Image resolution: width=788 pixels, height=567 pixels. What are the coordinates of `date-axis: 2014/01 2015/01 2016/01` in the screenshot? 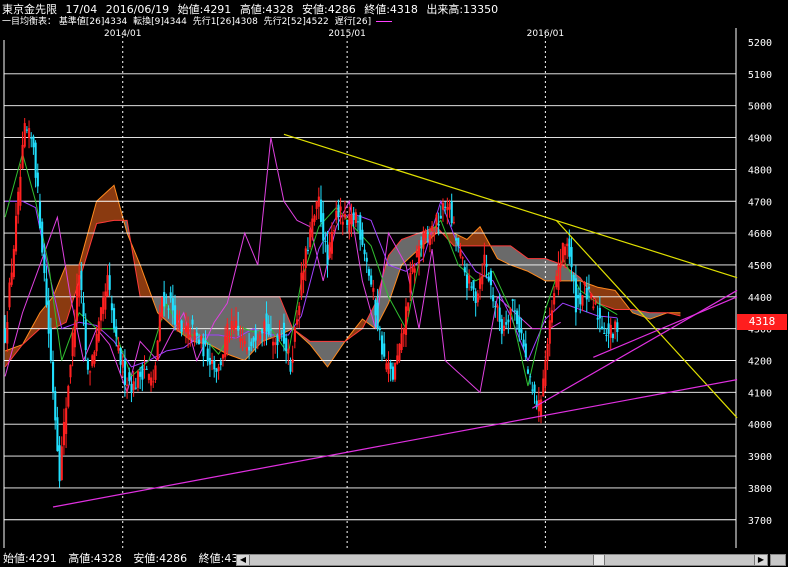 It's located at (334, 34).